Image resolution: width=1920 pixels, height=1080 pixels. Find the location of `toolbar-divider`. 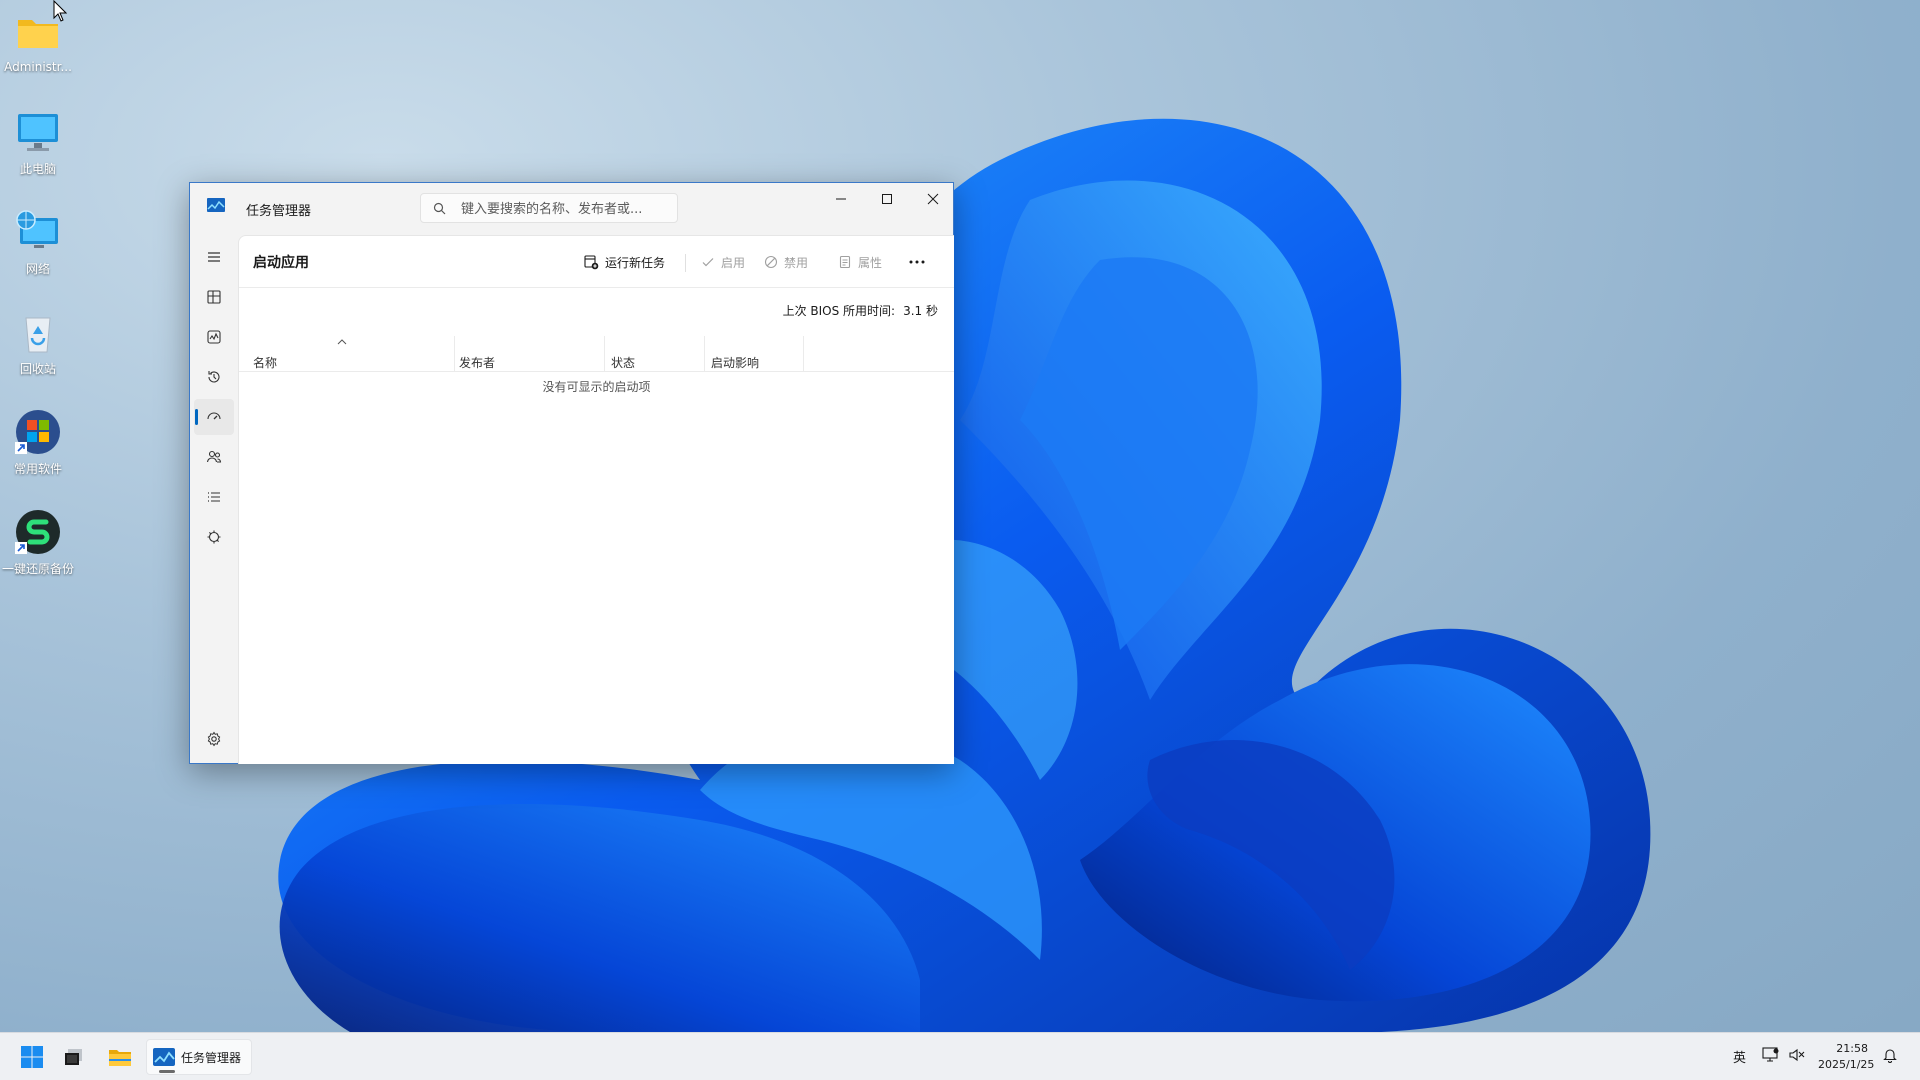

toolbar-divider is located at coordinates (596, 287).